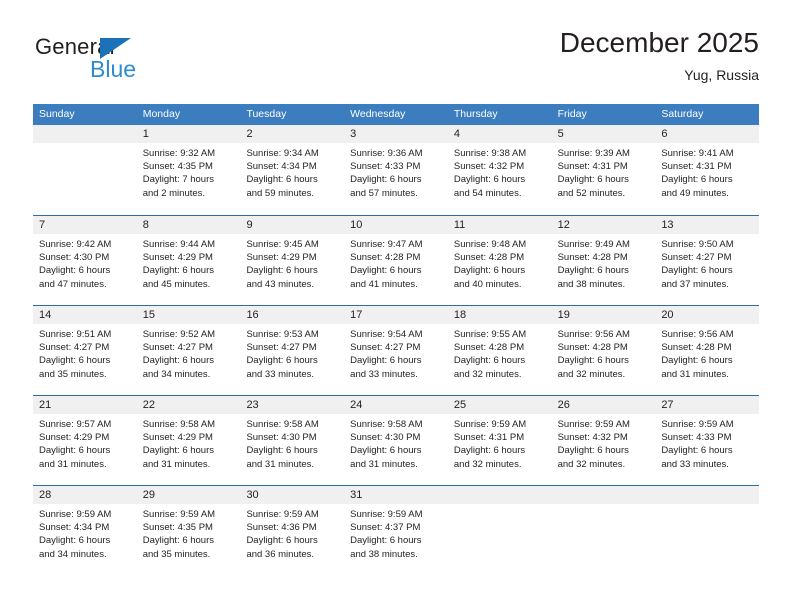 This screenshot has height=612, width=792. Describe the element at coordinates (266, 114) in the screenshot. I see `weekday-header-tuesday: Tuesday` at that location.